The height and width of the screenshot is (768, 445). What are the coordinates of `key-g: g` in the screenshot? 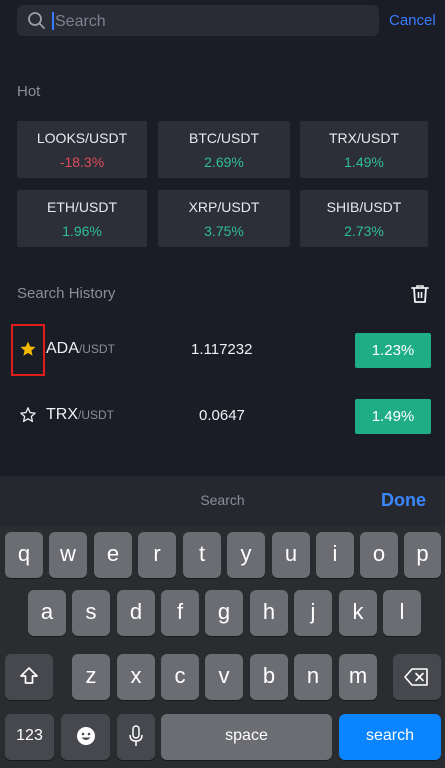 It's located at (224, 613).